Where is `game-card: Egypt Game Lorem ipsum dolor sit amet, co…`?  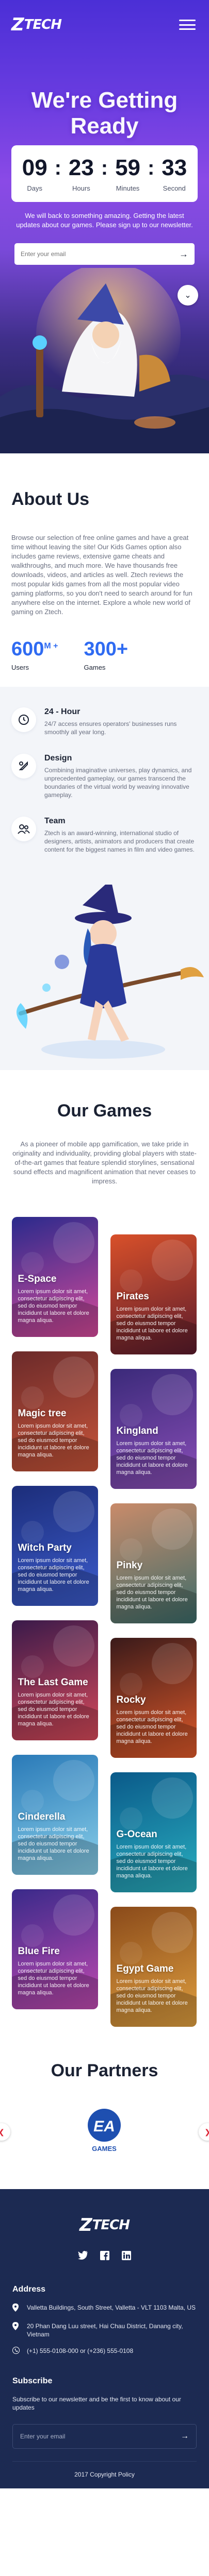
game-card: Egypt Game Lorem ipsum dolor sit amet, co… is located at coordinates (153, 1967).